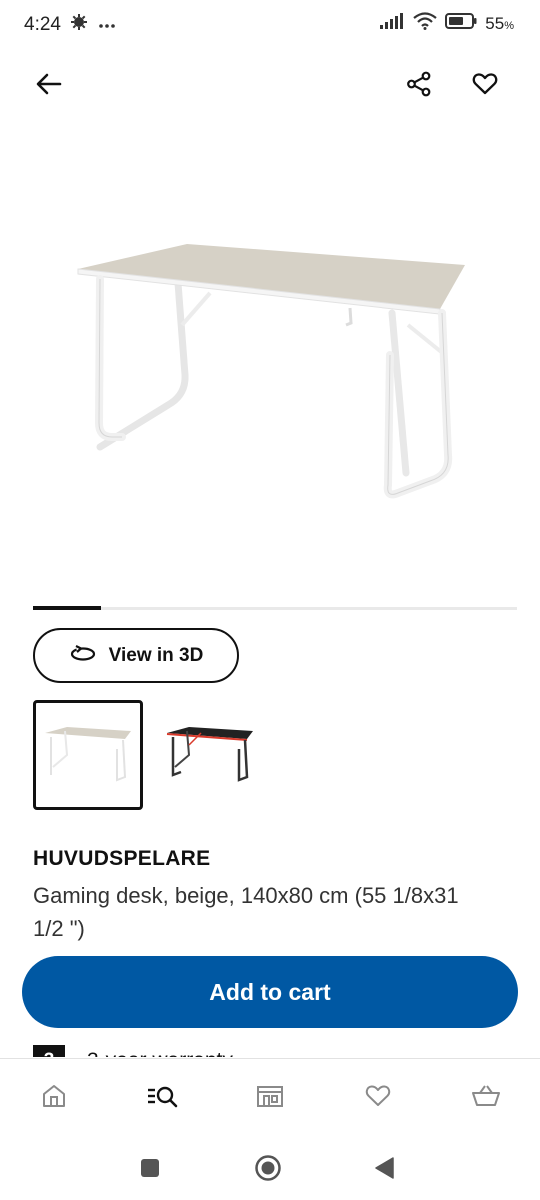  What do you see at coordinates (107, 25) in the screenshot?
I see `more-dots-icon` at bounding box center [107, 25].